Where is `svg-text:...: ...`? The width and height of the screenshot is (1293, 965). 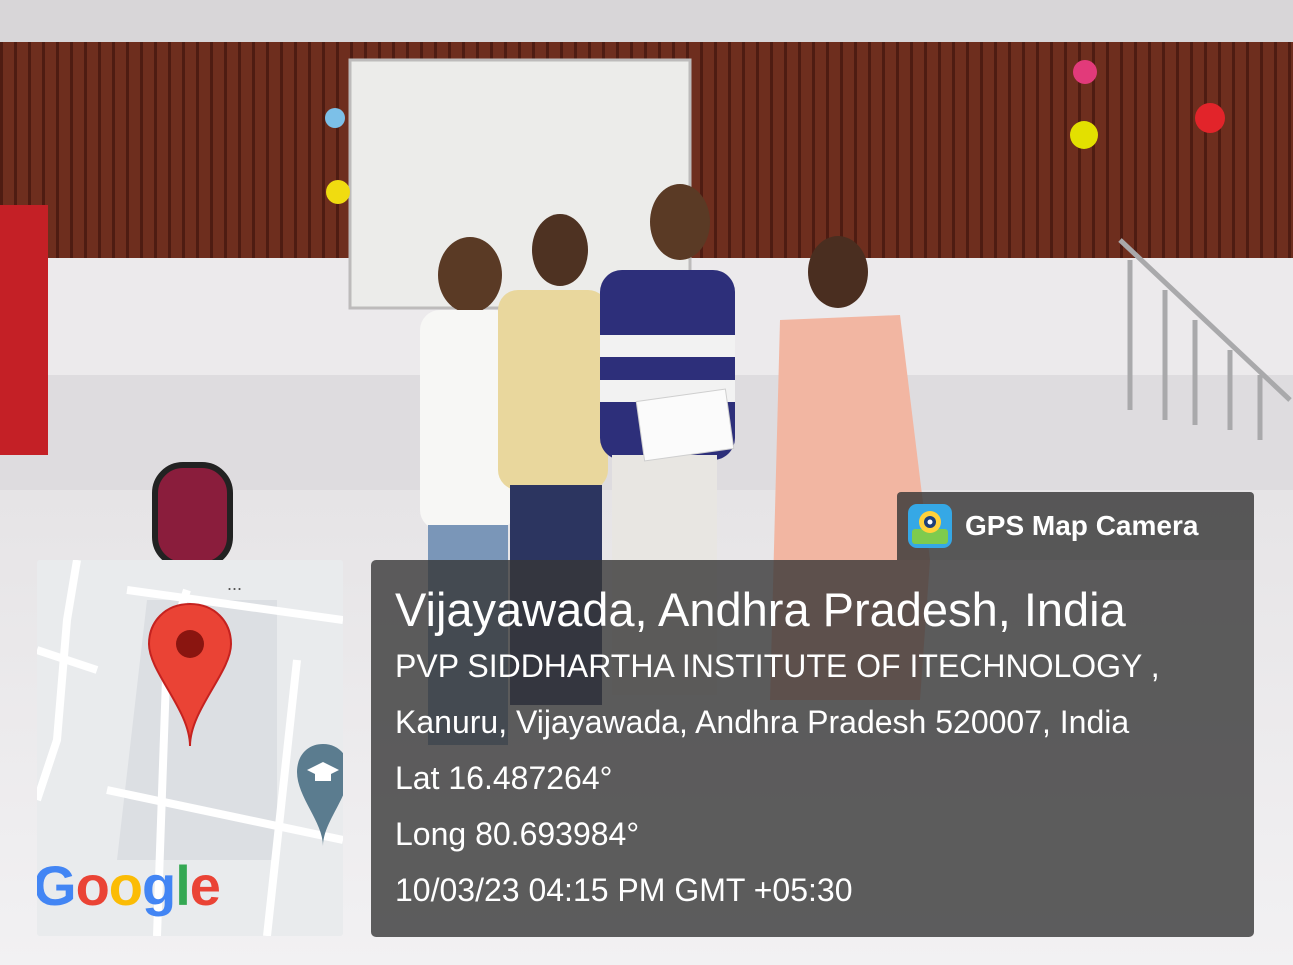
svg-text:...: ... is located at coordinates (234, 584).